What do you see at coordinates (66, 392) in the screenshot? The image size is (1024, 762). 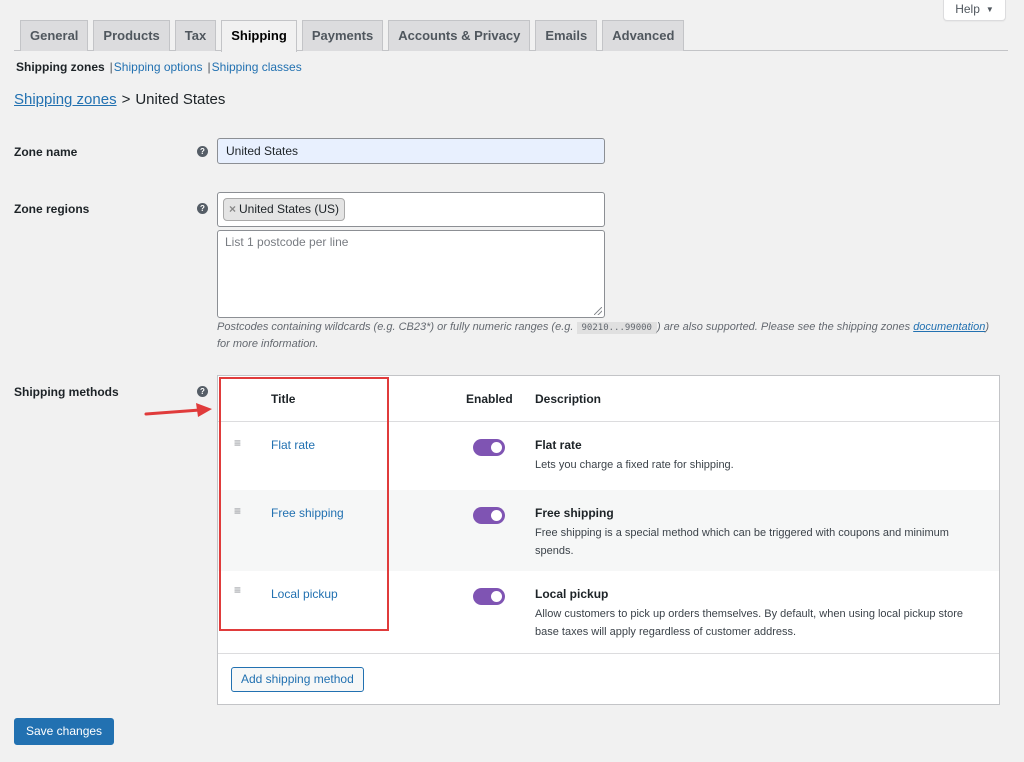 I see `shipping-methods-label: Shipping methods` at bounding box center [66, 392].